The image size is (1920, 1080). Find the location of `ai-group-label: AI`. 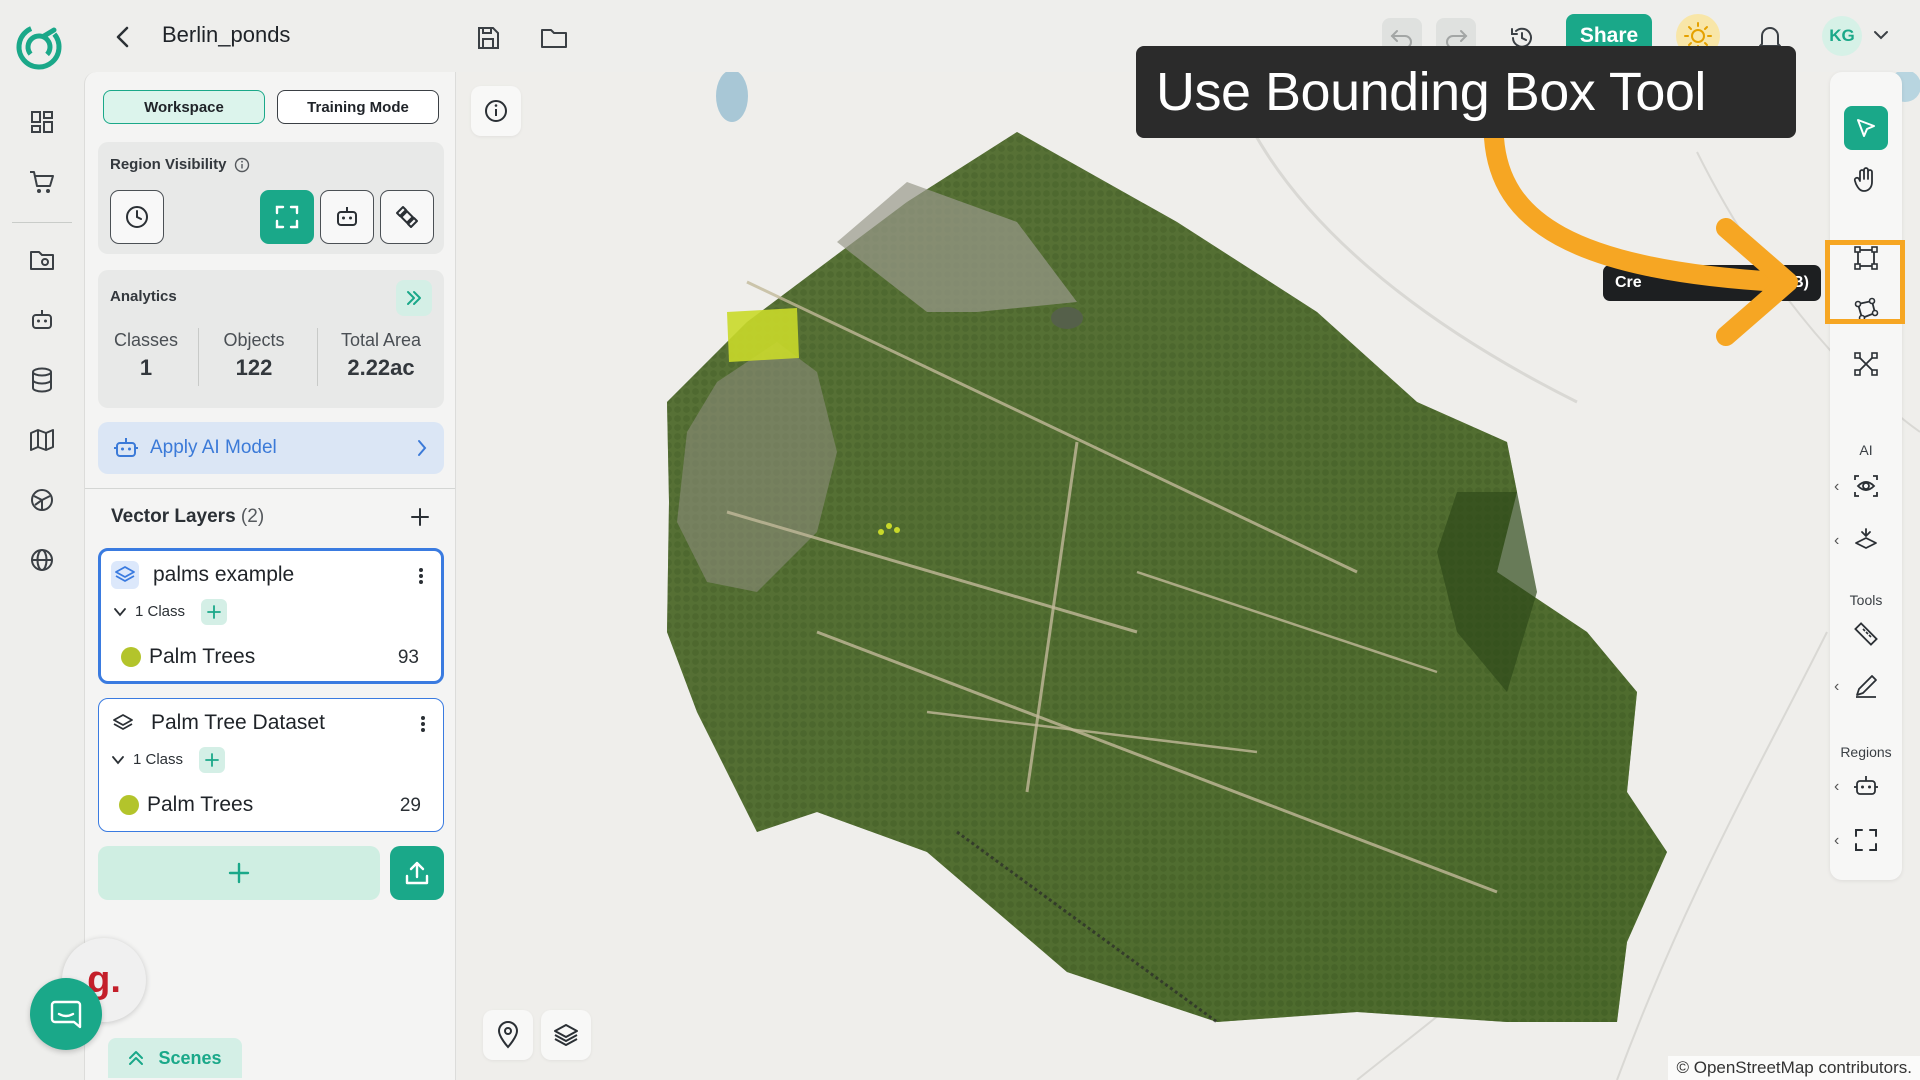

ai-group-label: AI is located at coordinates (1866, 450).